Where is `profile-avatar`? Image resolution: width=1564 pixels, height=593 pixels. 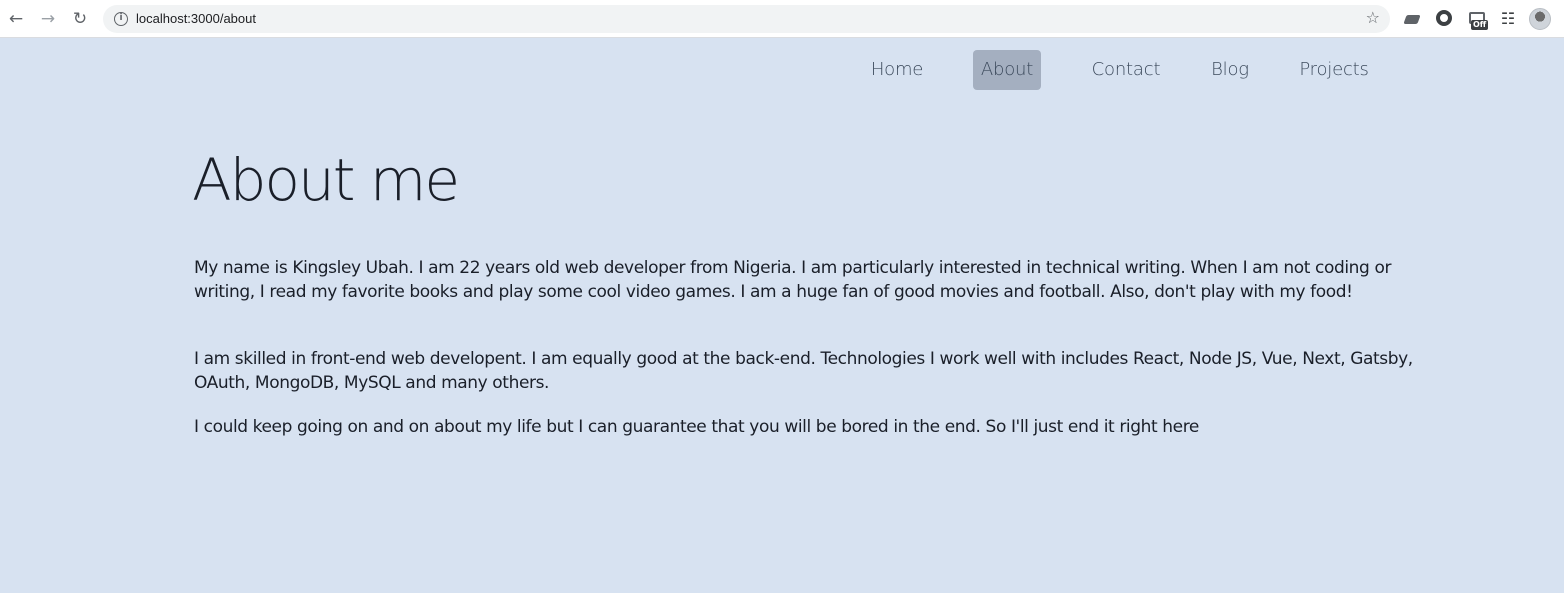 profile-avatar is located at coordinates (1540, 19).